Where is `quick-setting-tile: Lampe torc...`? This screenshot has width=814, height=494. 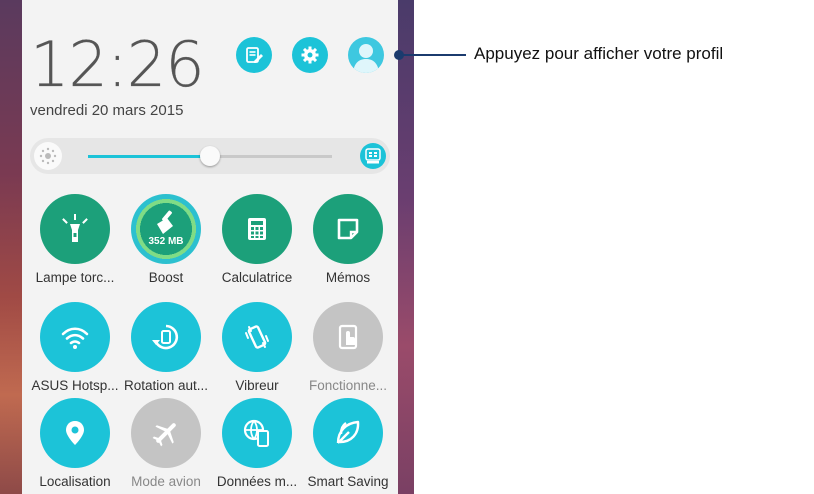
quick-setting-tile: Lampe torc... is located at coordinates (75, 242).